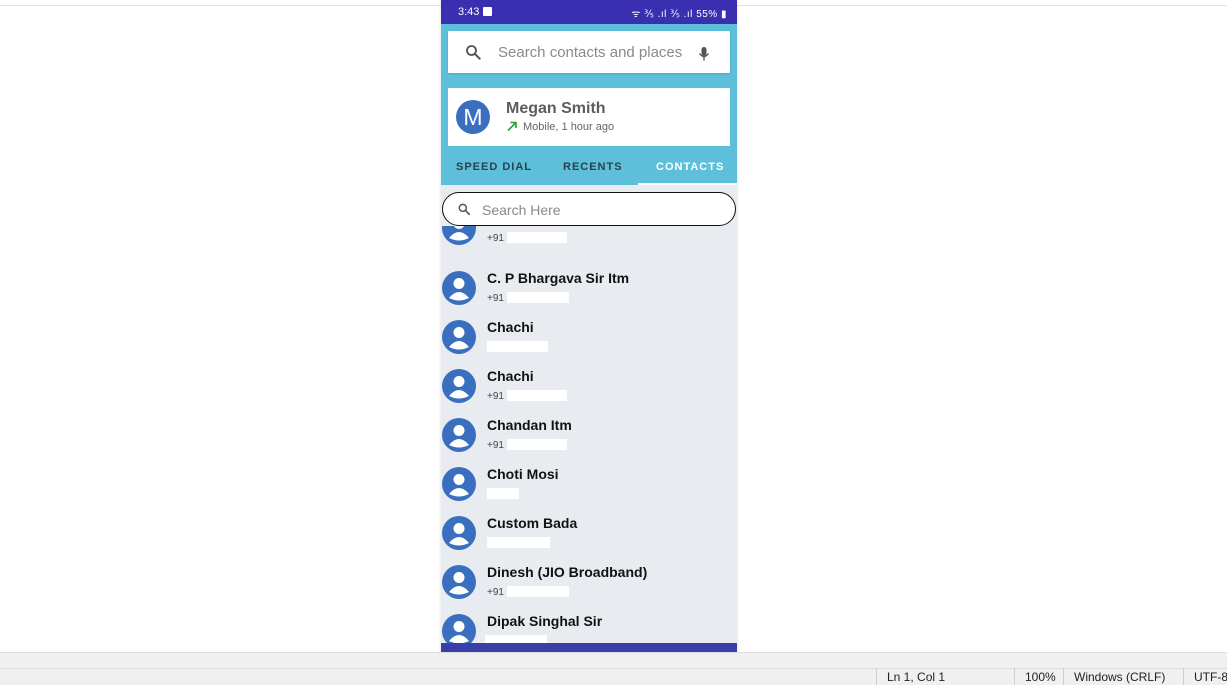  Describe the element at coordinates (662, 14) in the screenshot. I see `signal-indicators: ᯤ ⅗ .ıl ⅗ .ıl` at that location.